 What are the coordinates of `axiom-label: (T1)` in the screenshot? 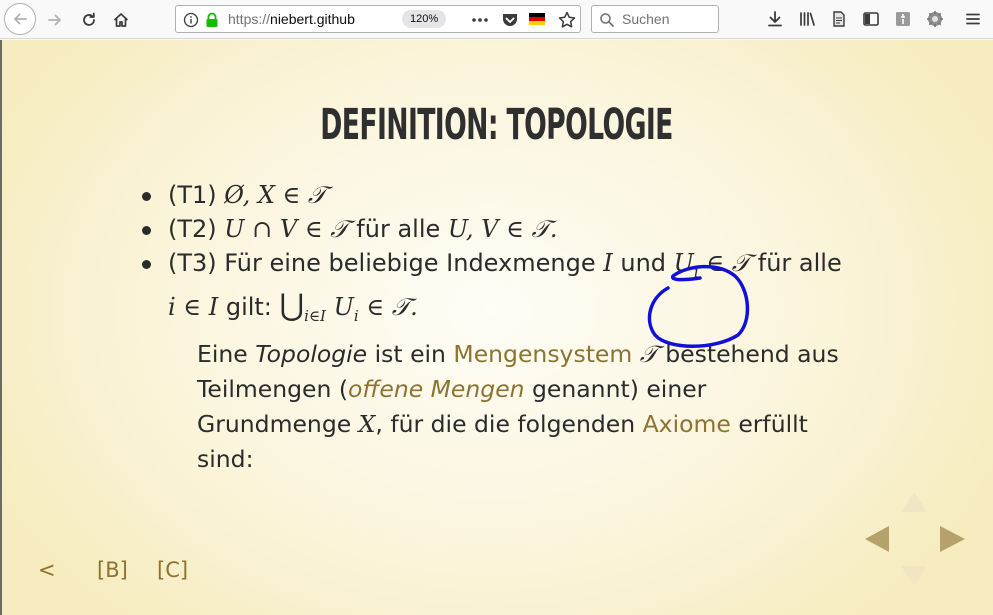 It's located at (192, 195).